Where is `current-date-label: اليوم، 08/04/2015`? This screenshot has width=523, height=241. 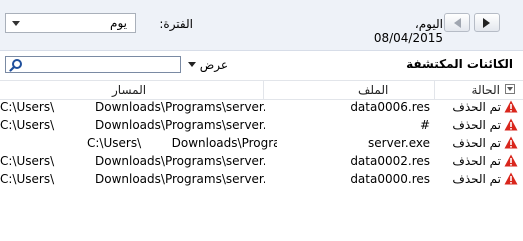
current-date-label: اليوم، 08/04/2015 is located at coordinates (408, 31).